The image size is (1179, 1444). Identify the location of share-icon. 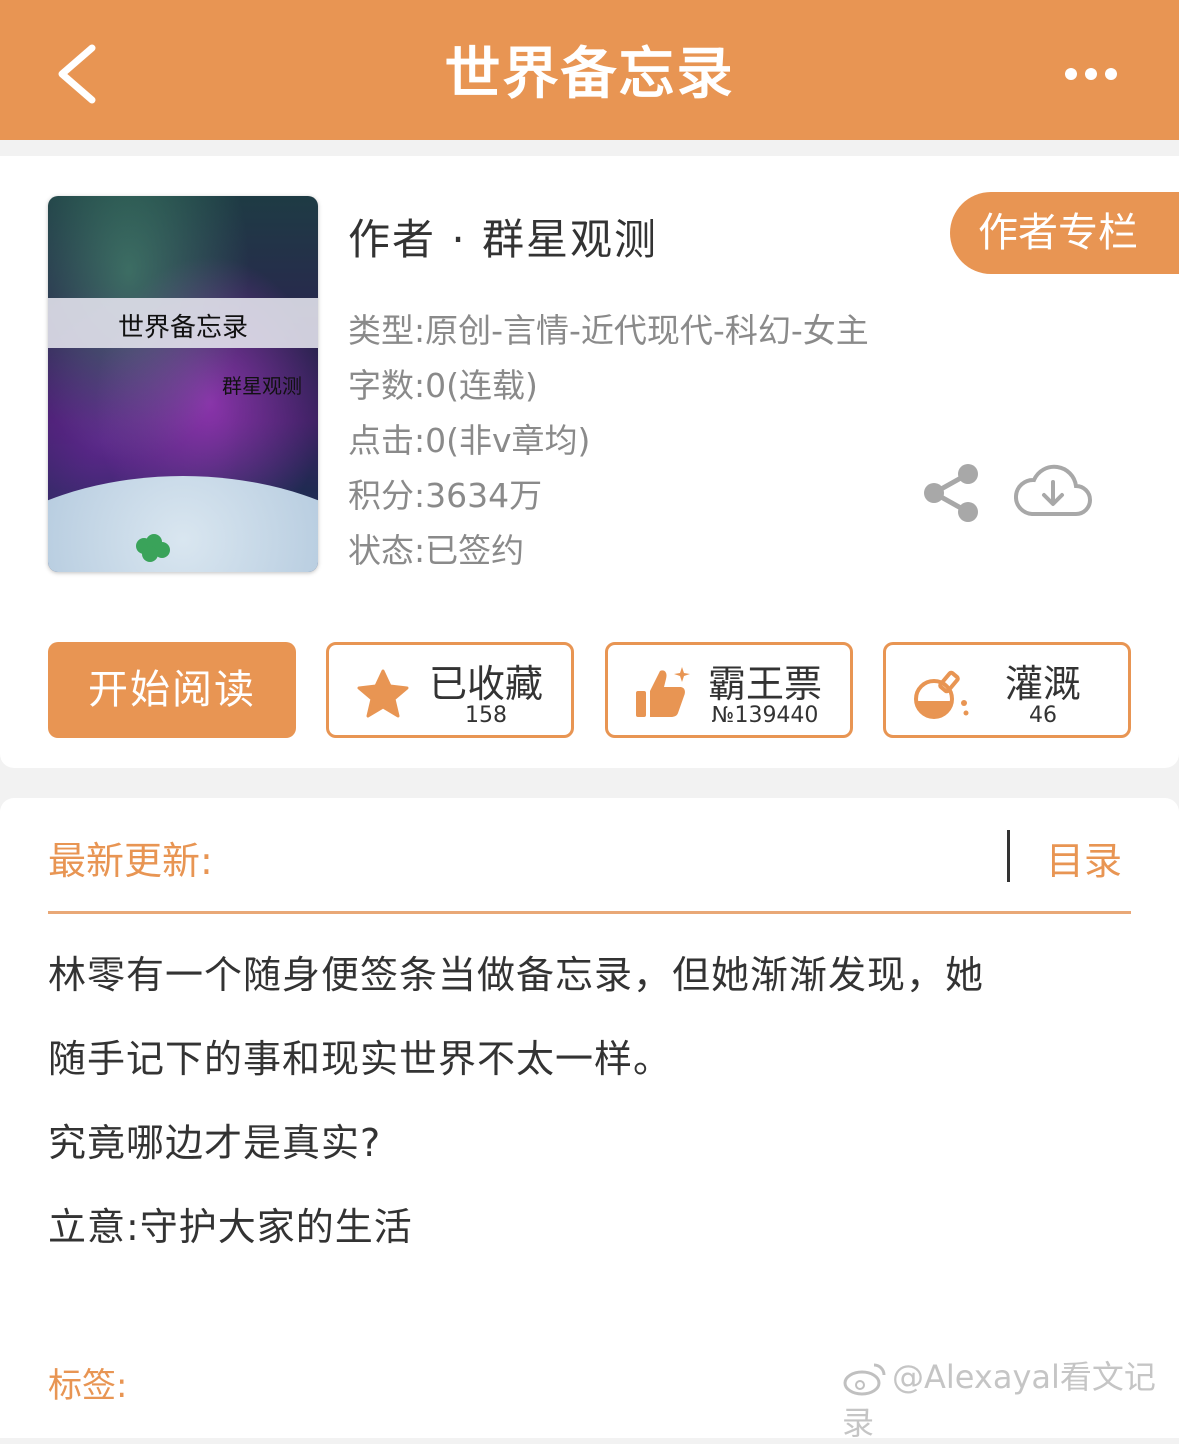
(951, 493).